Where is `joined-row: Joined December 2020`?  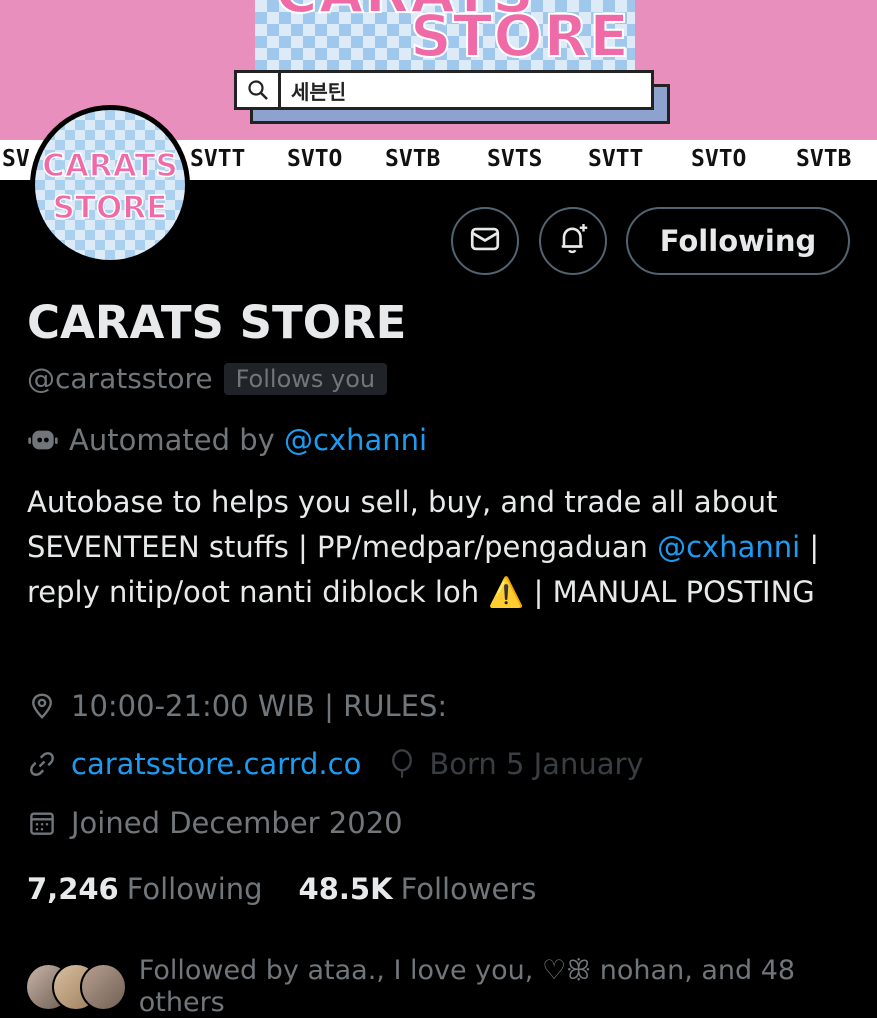
joined-row: Joined December 2020 is located at coordinates (215, 823).